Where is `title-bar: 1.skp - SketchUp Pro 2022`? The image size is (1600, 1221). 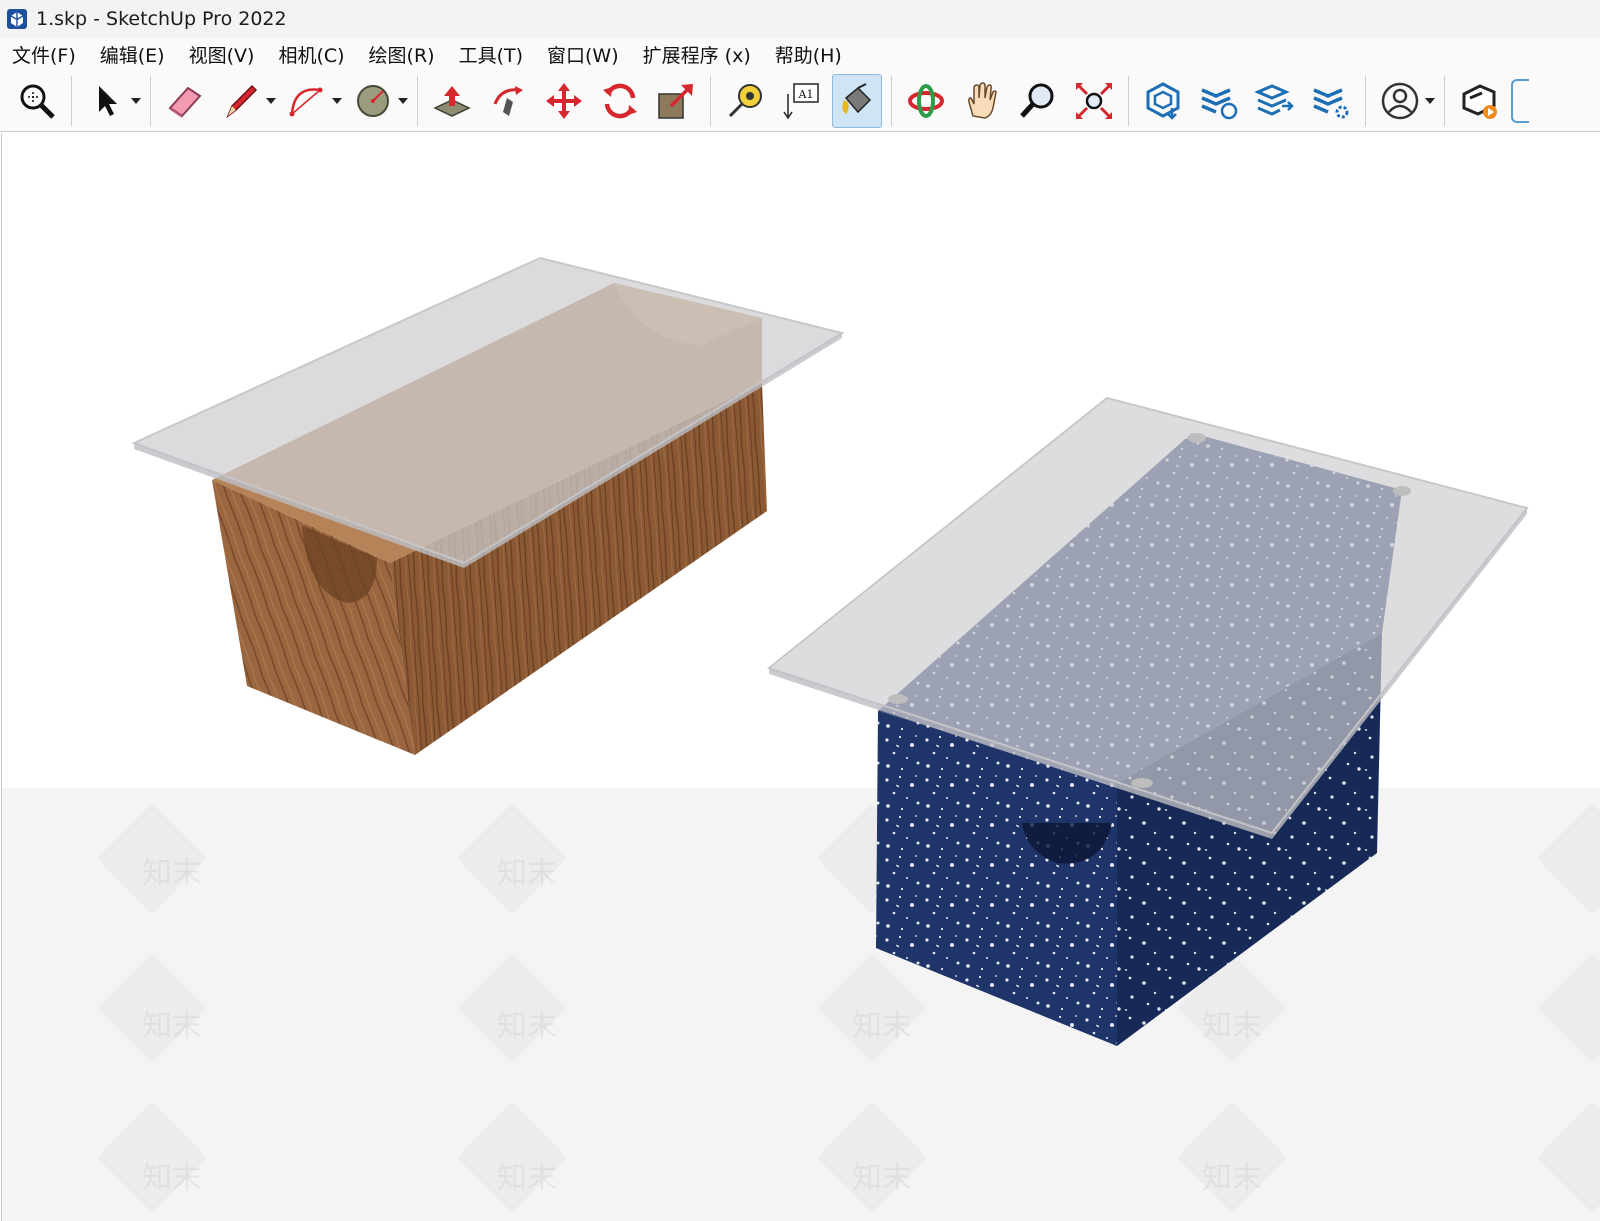
title-bar: 1.skp - SketchUp Pro 2022 is located at coordinates (800, 19).